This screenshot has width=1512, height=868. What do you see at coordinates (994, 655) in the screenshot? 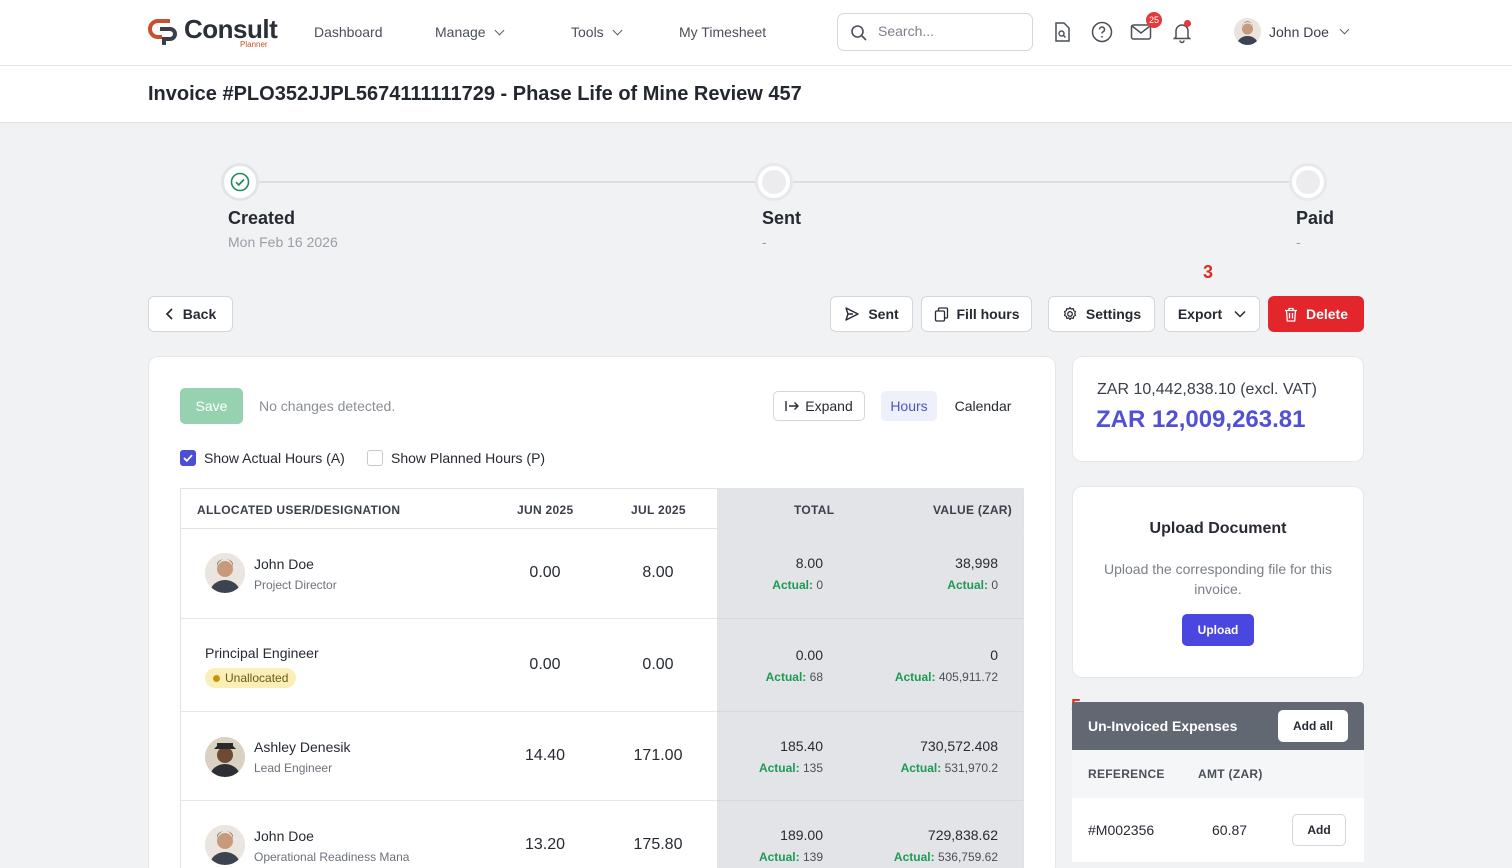
I see `row-value: 0` at bounding box center [994, 655].